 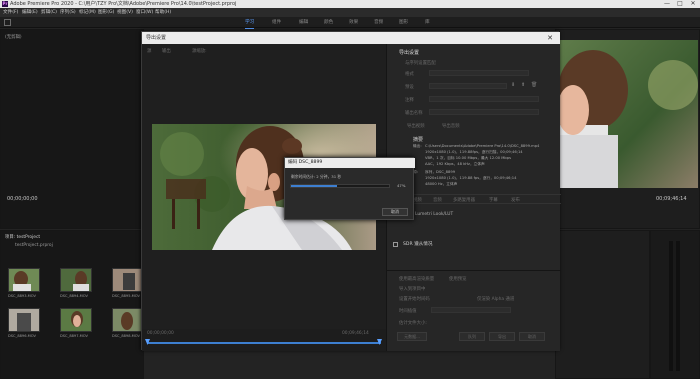 What do you see at coordinates (468, 158) in the screenshot?
I see `summary-line: VBR，1 次，目标 10.00 Mbps，最大 12.00 Mbps` at bounding box center [468, 158].